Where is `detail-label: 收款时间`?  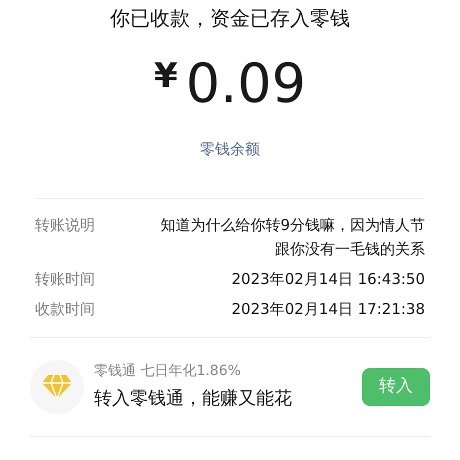
detail-label: 收款时间 is located at coordinates (65, 309).